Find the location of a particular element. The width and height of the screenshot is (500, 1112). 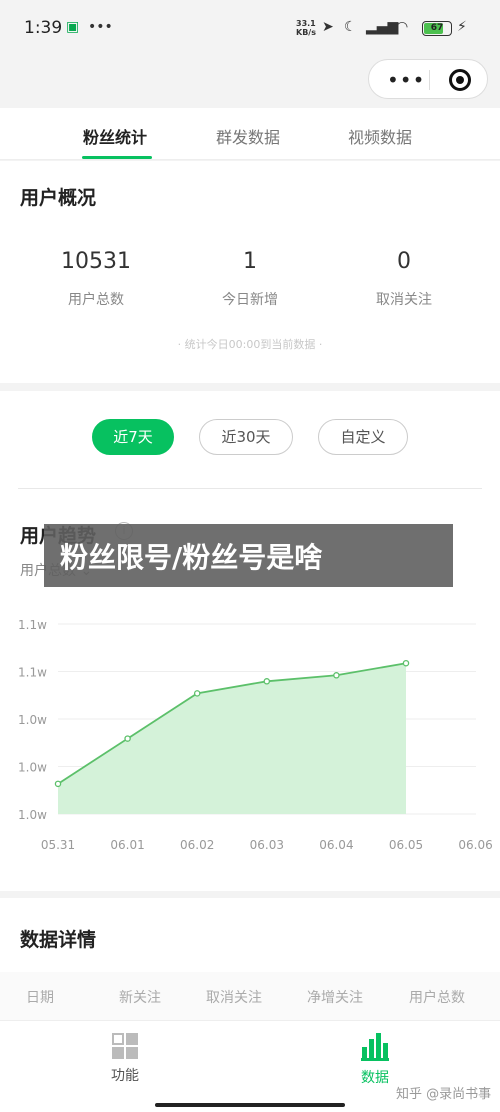

new-today-value: 1 is located at coordinates (250, 261).